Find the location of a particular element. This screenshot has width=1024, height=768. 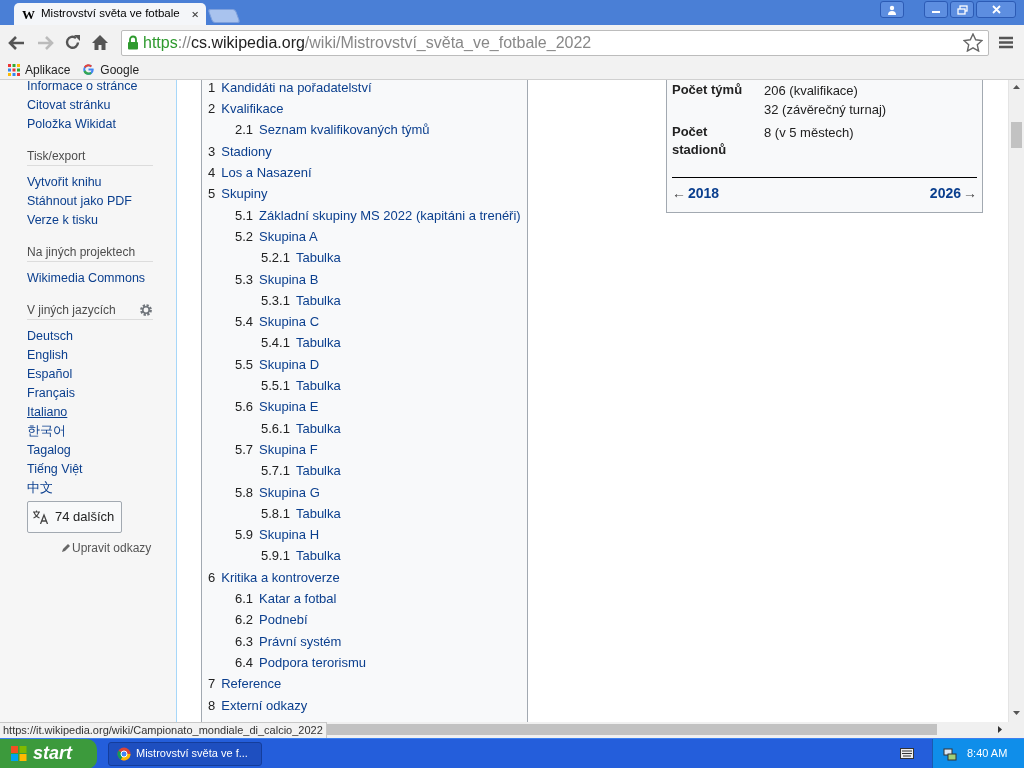

toc-entry: 7 Reference is located at coordinates (367, 684).